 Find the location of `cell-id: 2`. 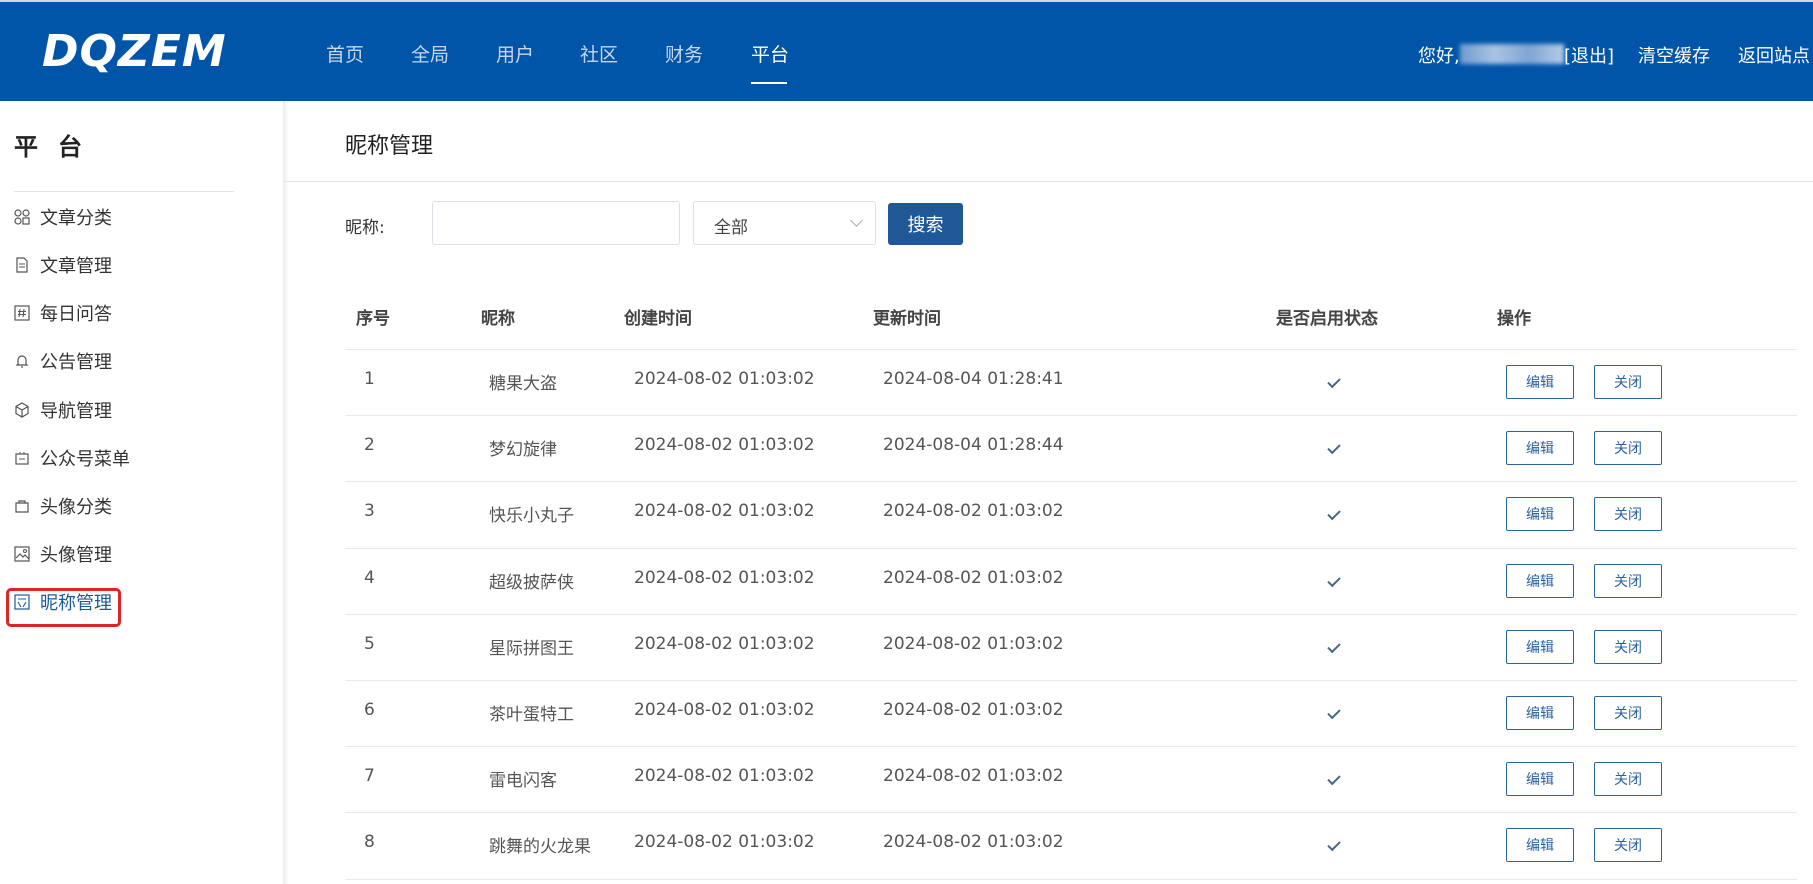

cell-id: 2 is located at coordinates (369, 445).